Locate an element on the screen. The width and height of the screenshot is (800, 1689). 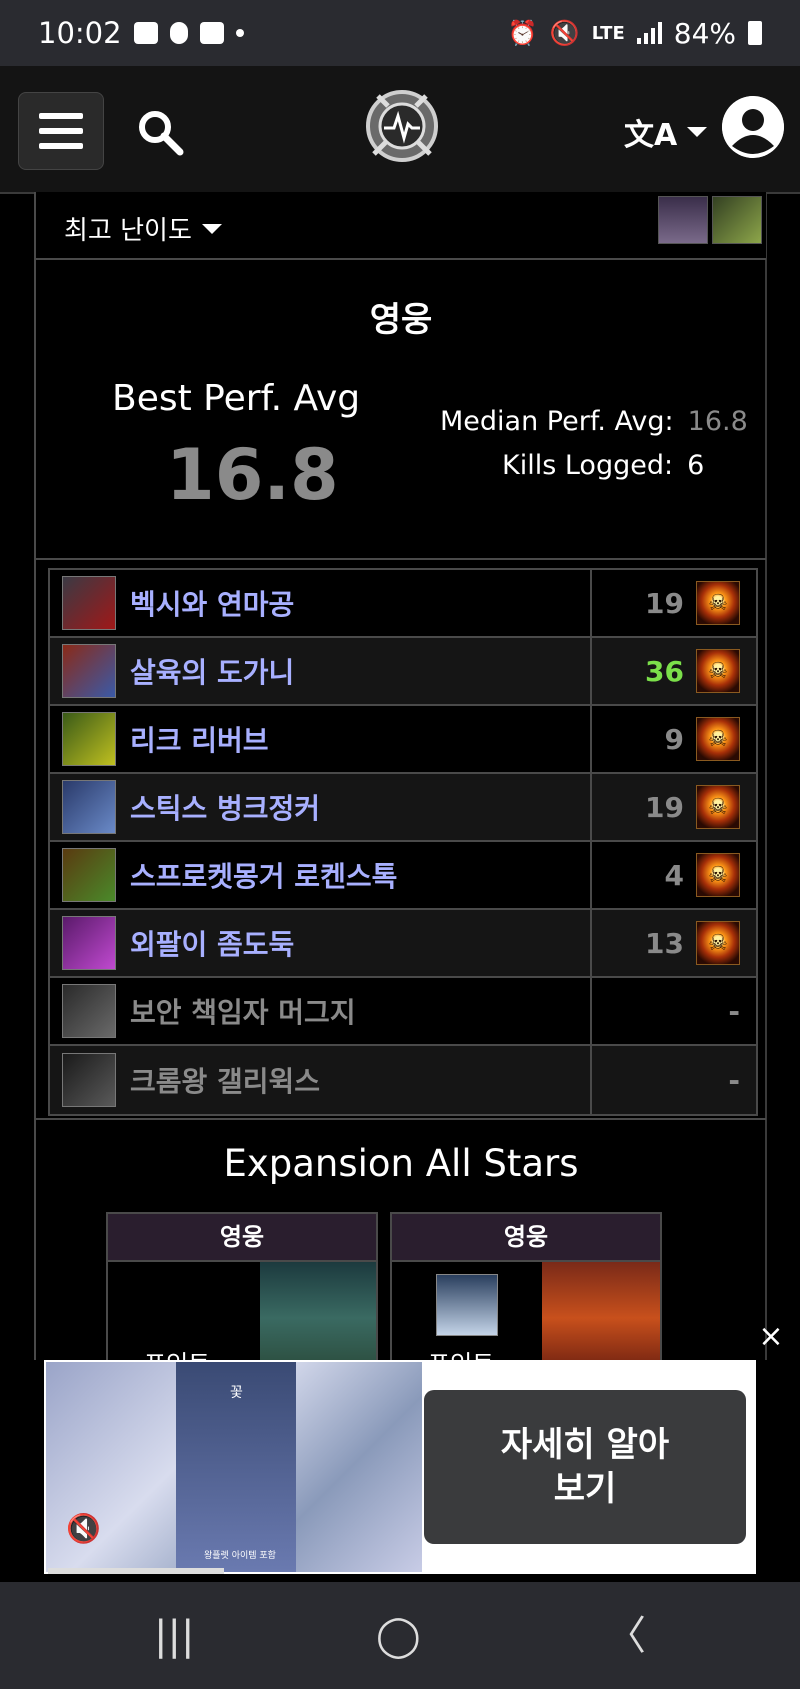
boss-name: 크롬왕 갤리윅스 is located at coordinates (225, 1080).